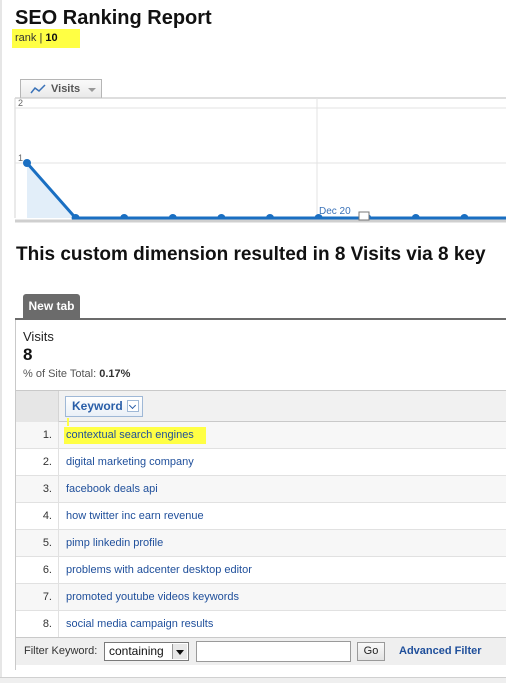 This screenshot has height=683, width=506. I want to click on keyword-link: problems with adcenter desktop editor, so click(159, 570).